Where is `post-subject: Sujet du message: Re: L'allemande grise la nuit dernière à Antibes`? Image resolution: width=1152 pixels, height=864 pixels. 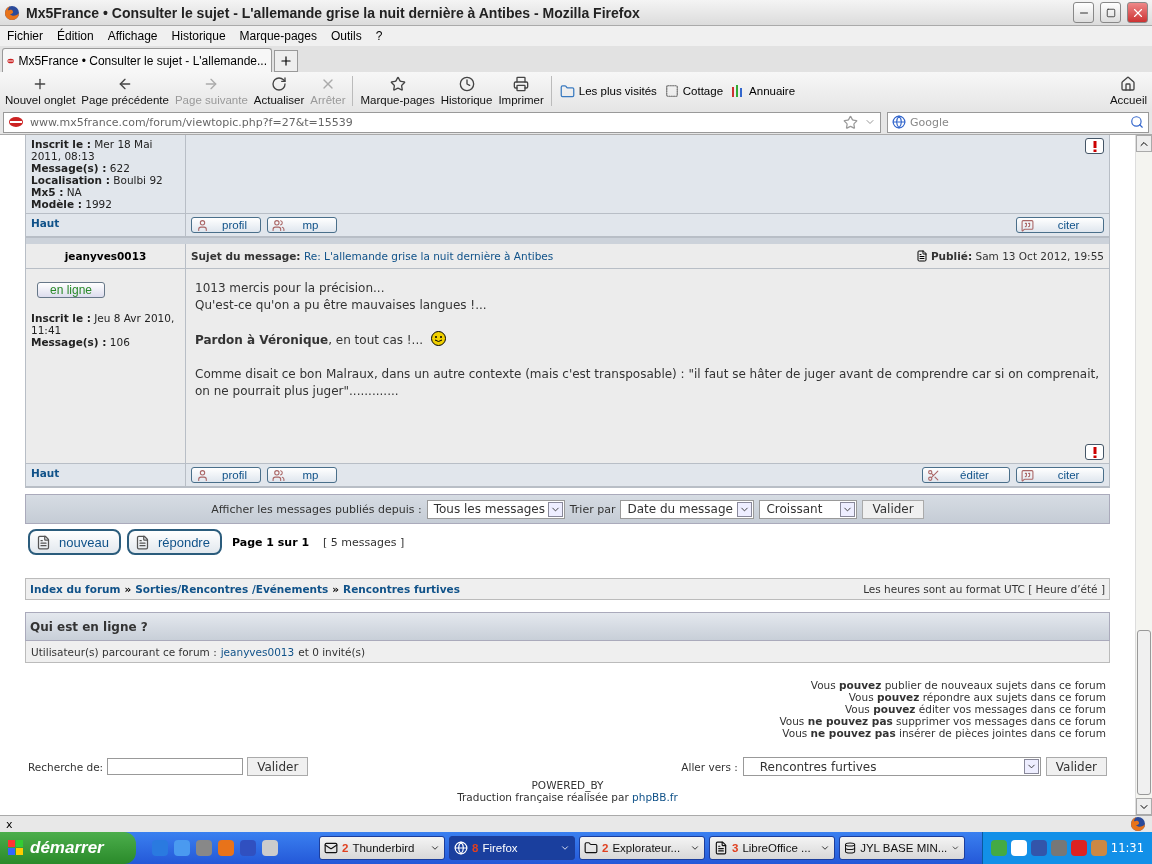
post-subject: Sujet du message: Re: L'allemande grise la nuit dernière à Antibes is located at coordinates (372, 256).